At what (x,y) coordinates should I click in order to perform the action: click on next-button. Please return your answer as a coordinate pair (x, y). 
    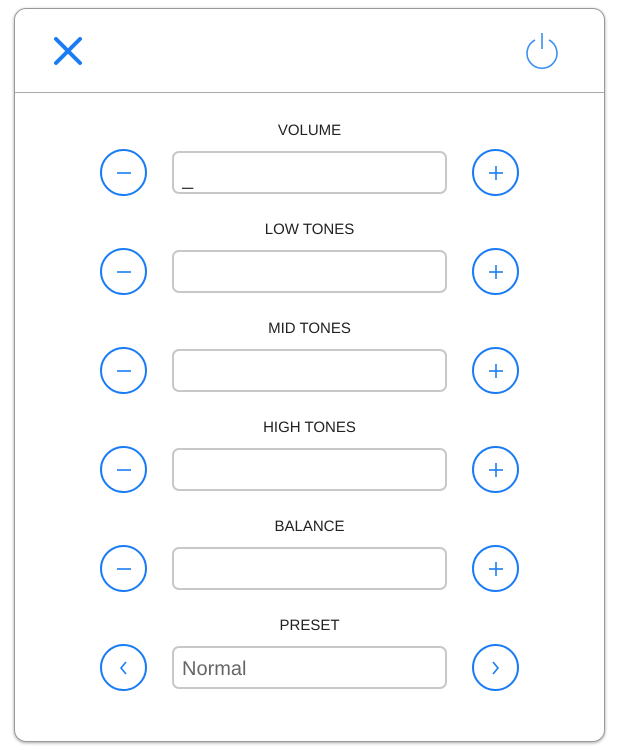
    Looking at the image, I should click on (495, 667).